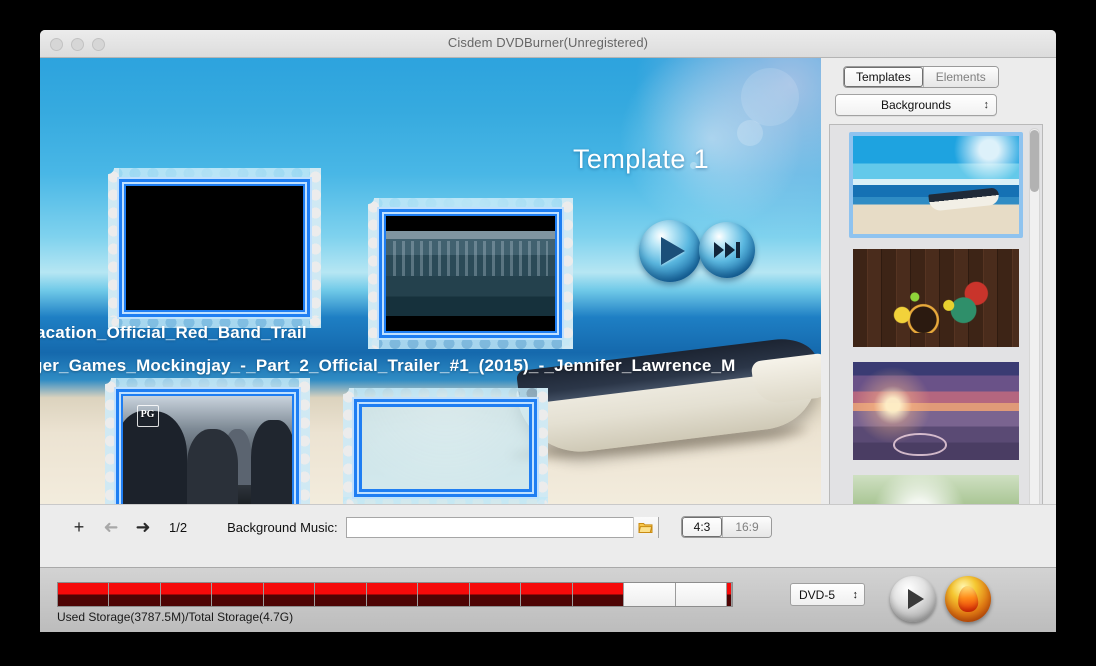  Describe the element at coordinates (147, 415) in the screenshot. I see `pg-rating-icon: PG` at that location.